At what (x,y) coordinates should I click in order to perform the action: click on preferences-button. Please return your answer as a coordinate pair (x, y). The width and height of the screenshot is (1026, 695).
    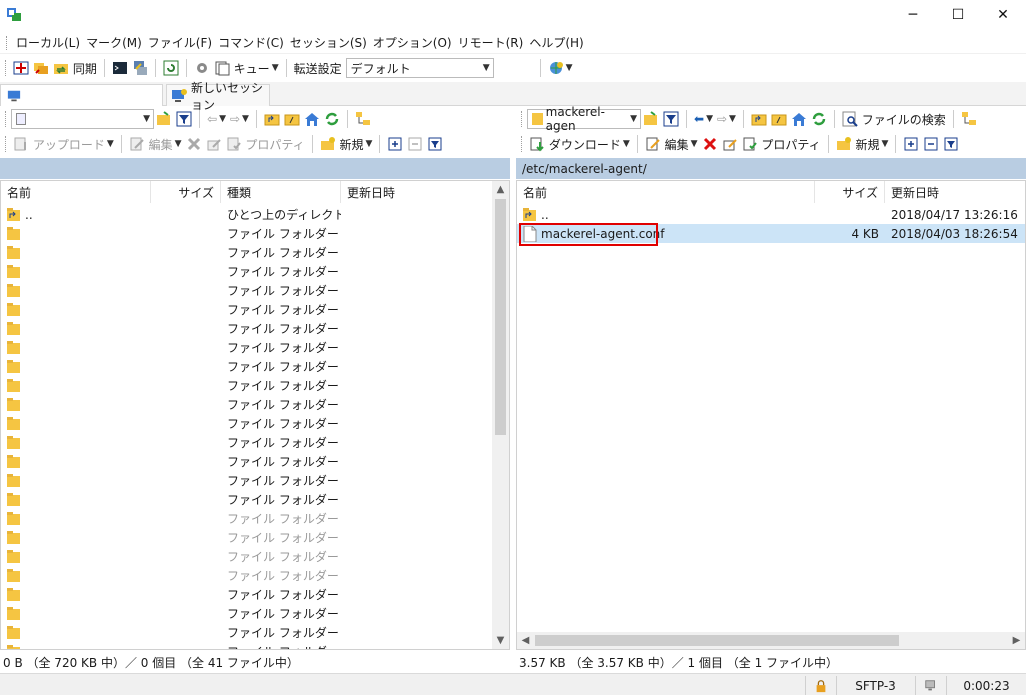
    Looking at the image, I should click on (202, 68).